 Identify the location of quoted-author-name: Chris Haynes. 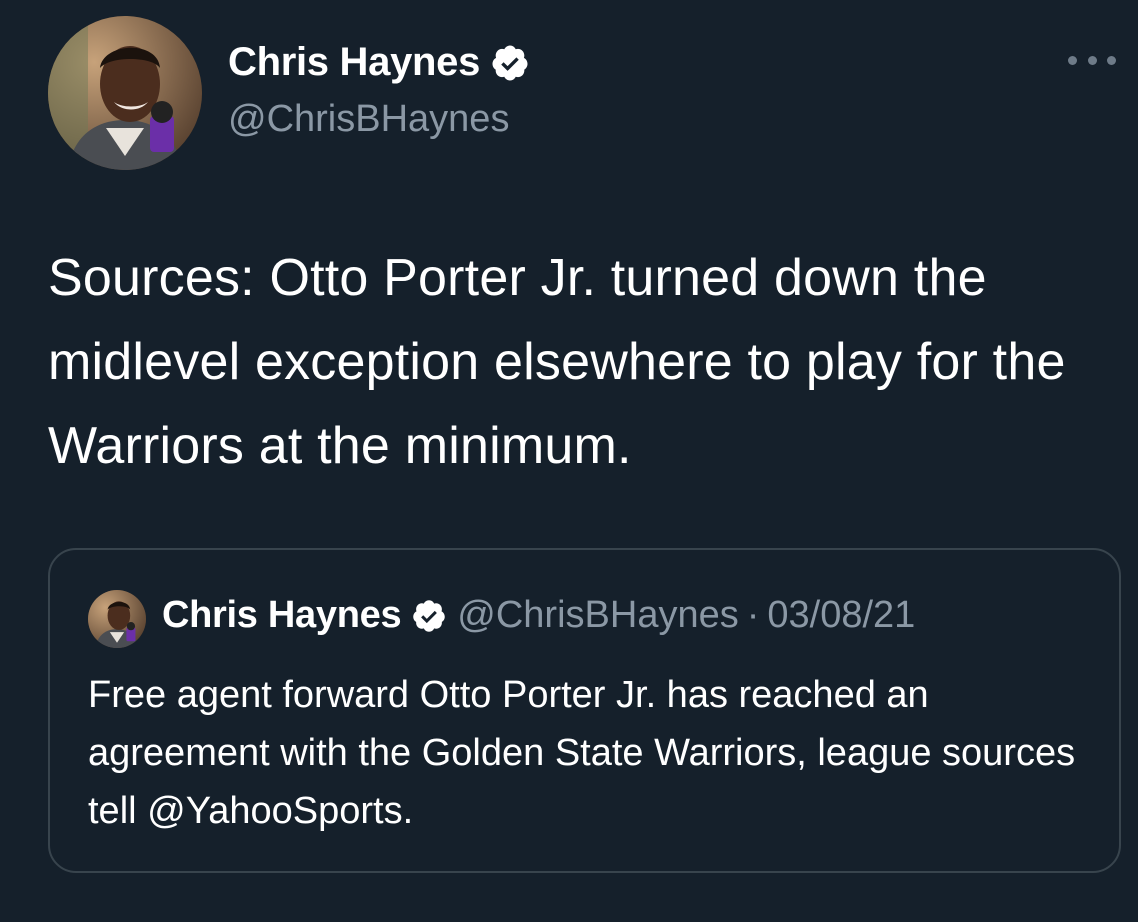
(282, 615).